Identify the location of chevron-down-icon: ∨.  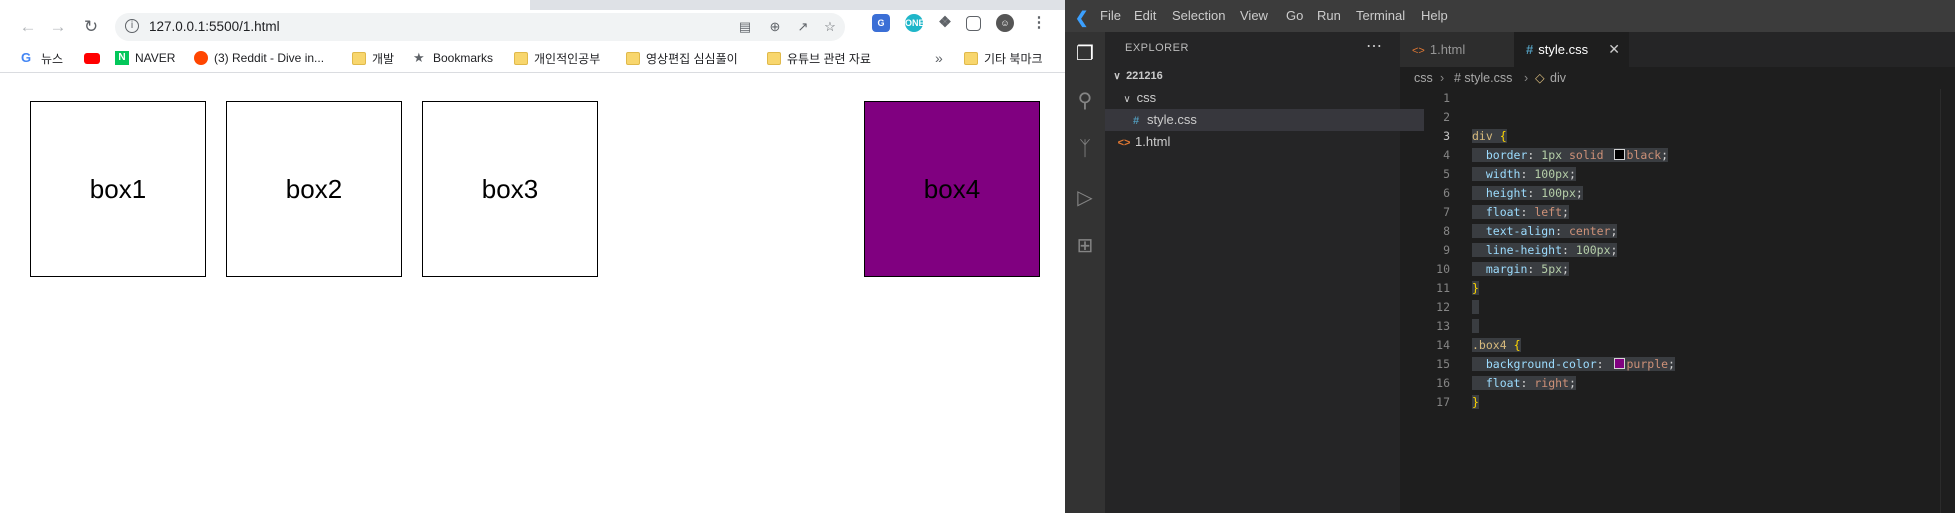
(1117, 76).